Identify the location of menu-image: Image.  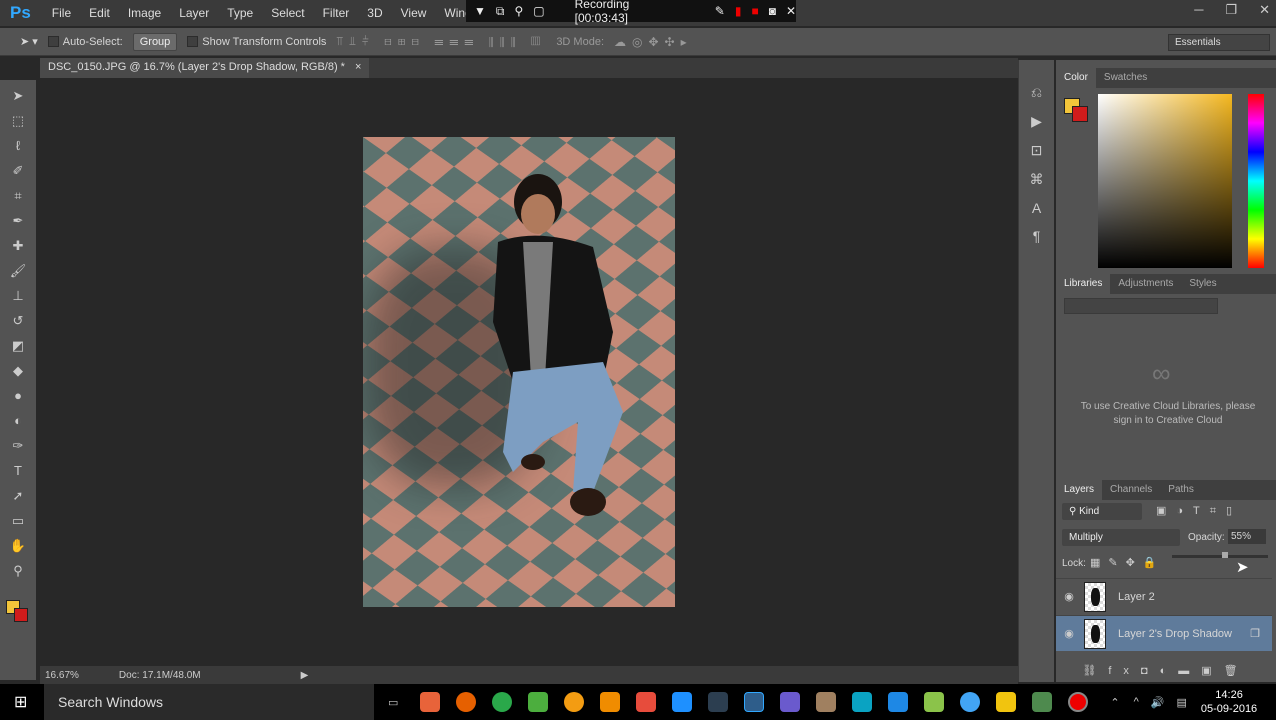
(144, 13).